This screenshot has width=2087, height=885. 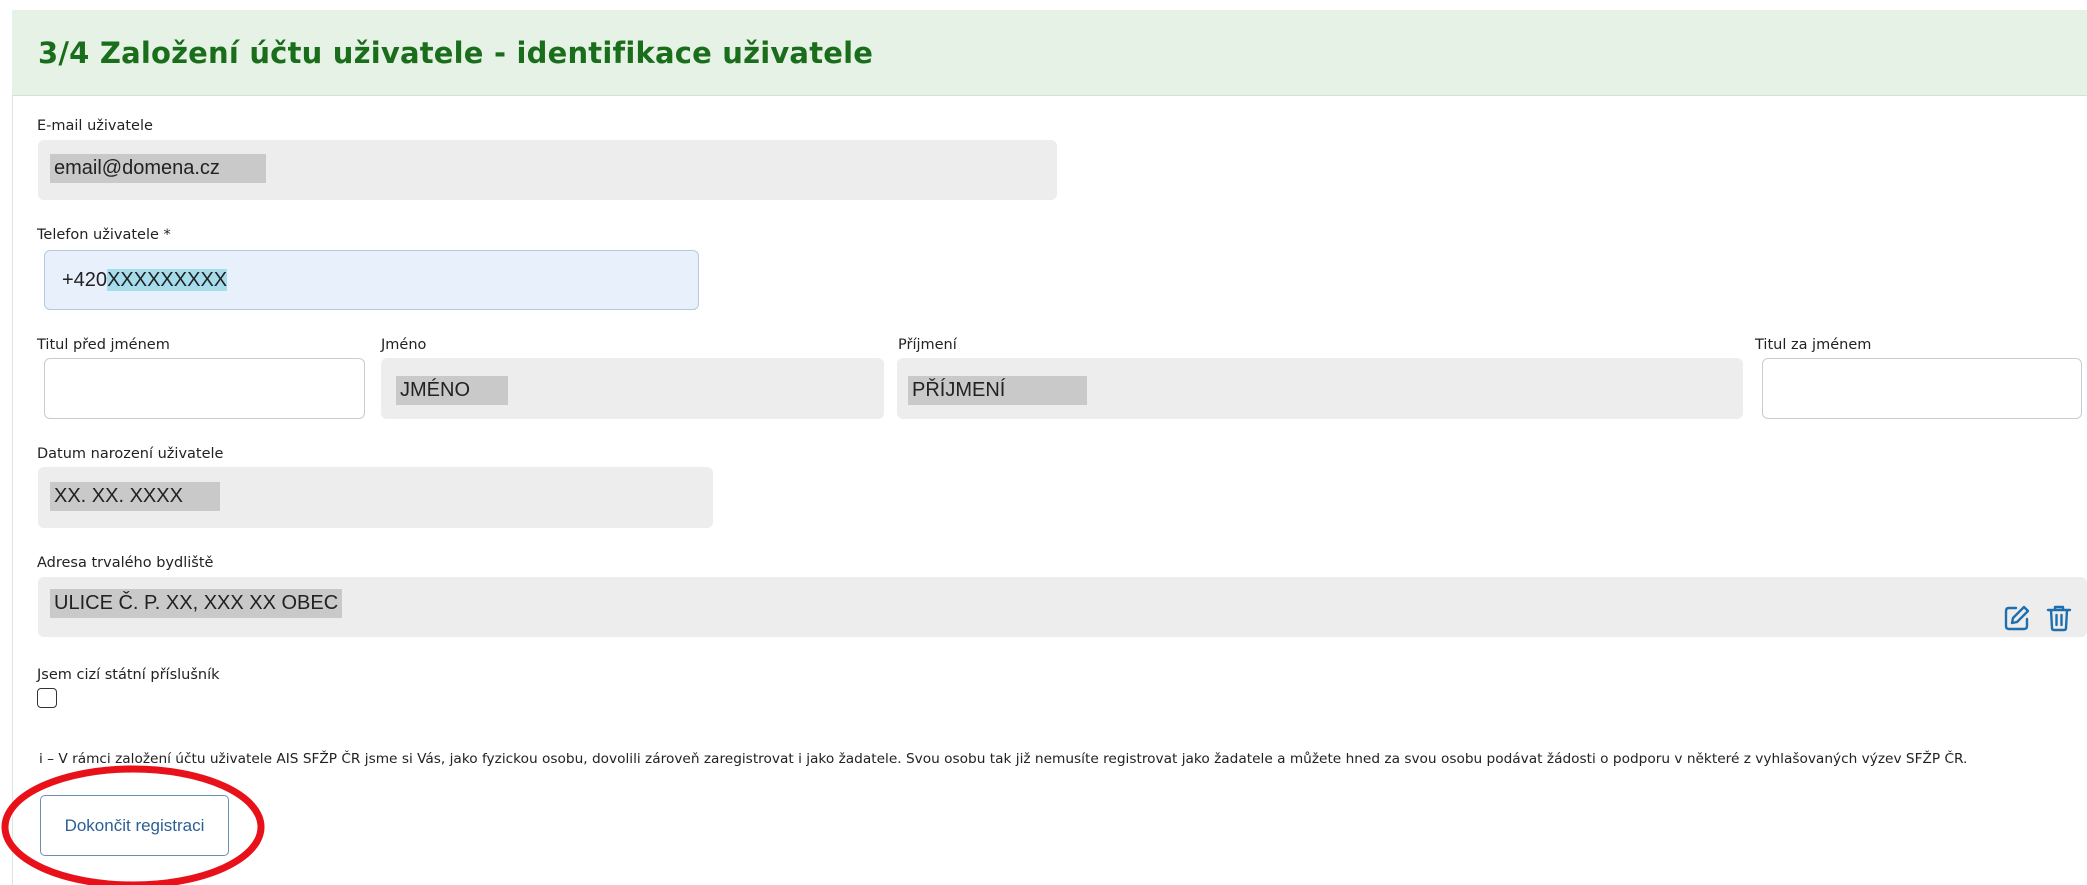 I want to click on title-after-label: Titul za jménem, so click(x=1813, y=345).